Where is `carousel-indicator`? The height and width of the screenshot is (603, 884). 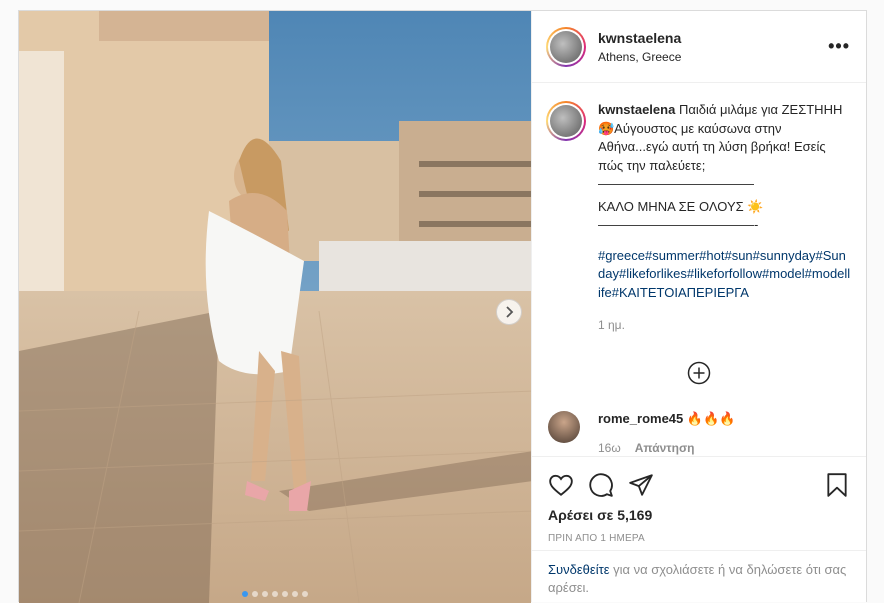 carousel-indicator is located at coordinates (275, 594).